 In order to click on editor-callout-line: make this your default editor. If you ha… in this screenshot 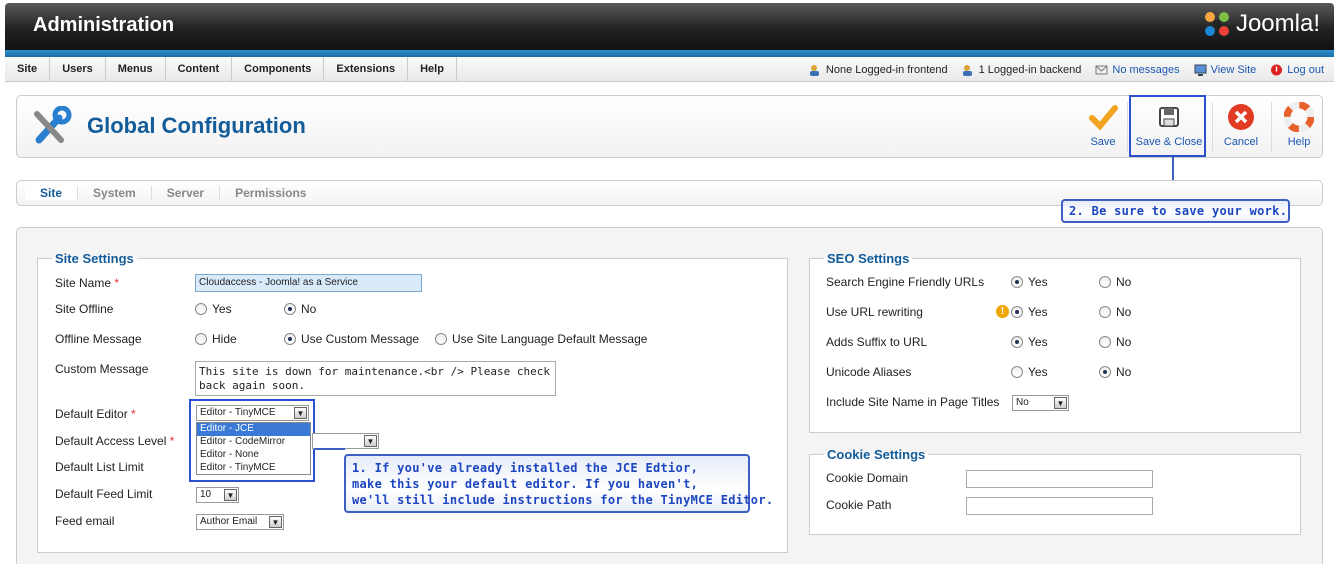, I will do `click(525, 484)`.